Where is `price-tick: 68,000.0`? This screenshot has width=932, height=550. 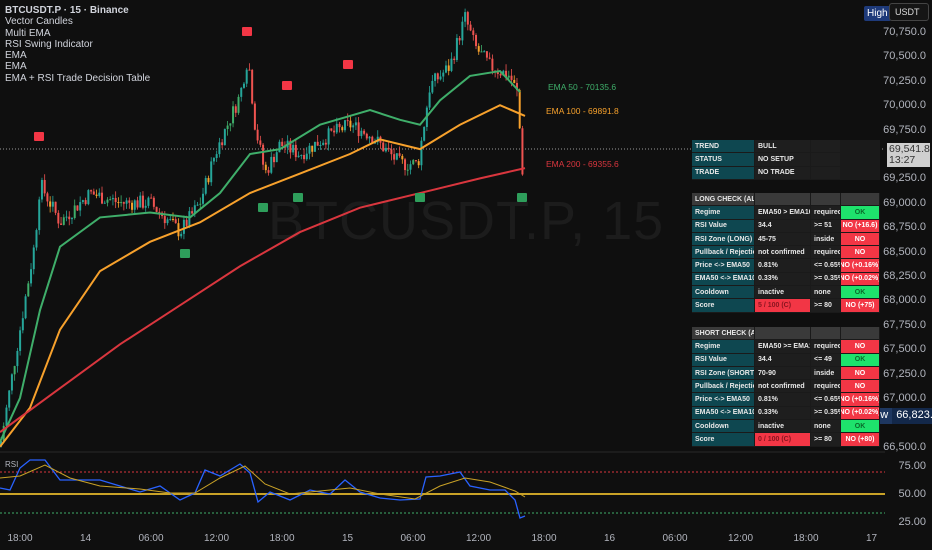 price-tick: 68,000.0 is located at coordinates (904, 300).